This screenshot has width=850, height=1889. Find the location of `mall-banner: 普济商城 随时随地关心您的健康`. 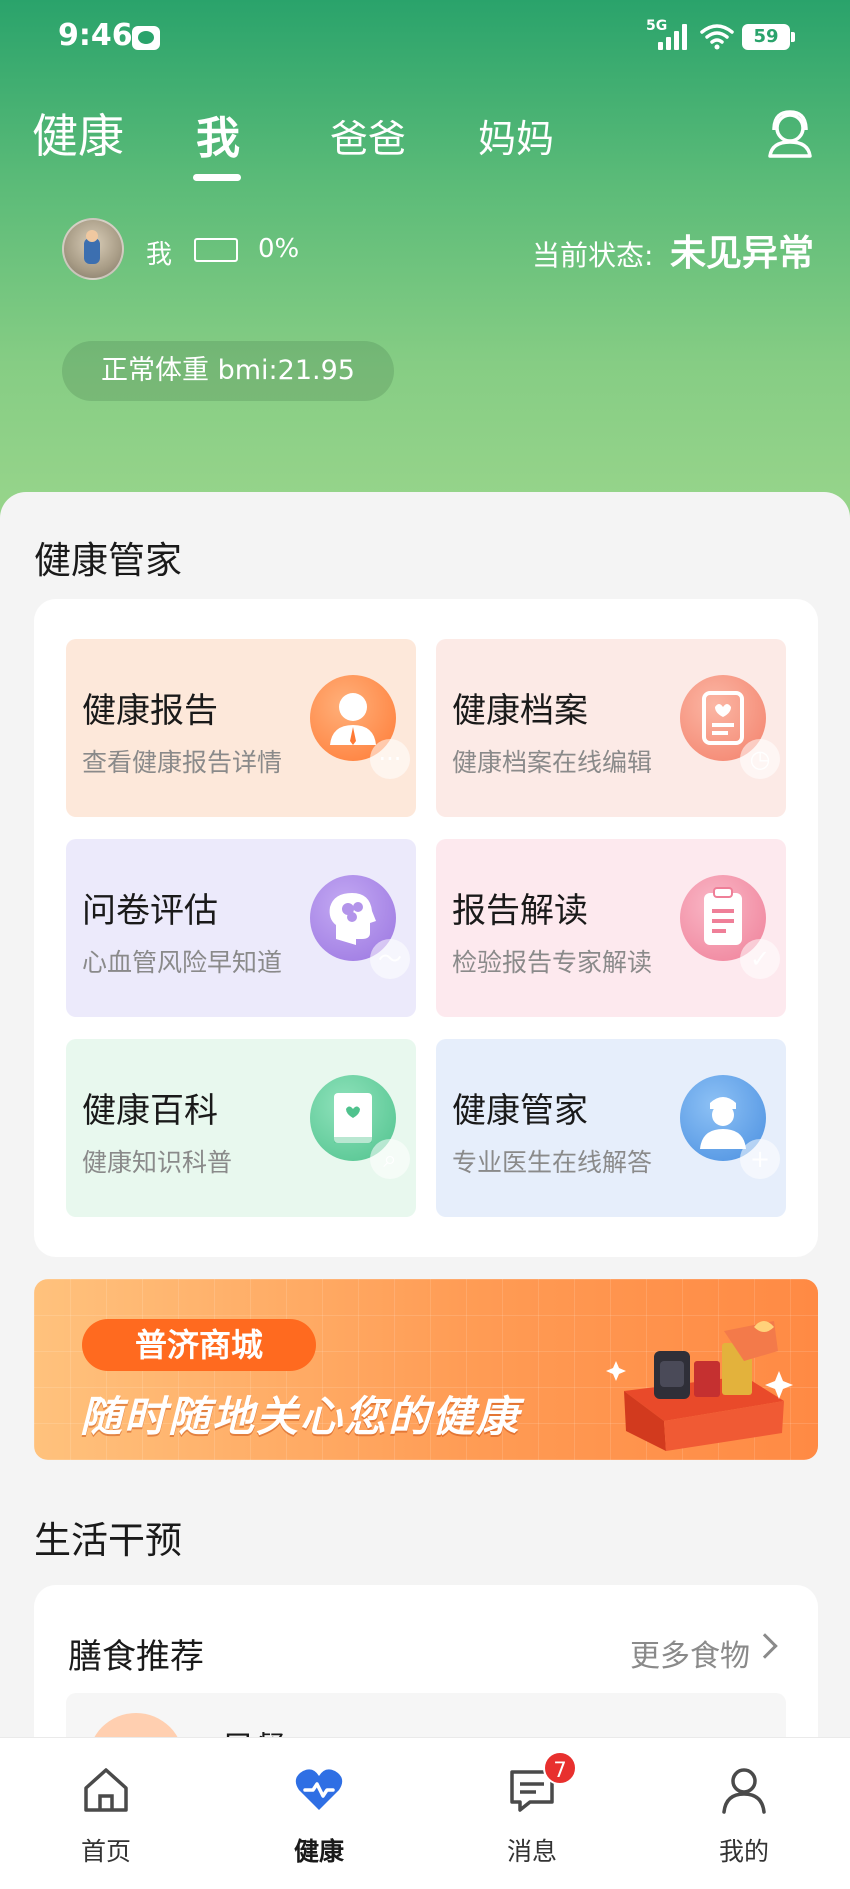

mall-banner: 普济商城 随时随地关心您的健康 is located at coordinates (426, 1369).